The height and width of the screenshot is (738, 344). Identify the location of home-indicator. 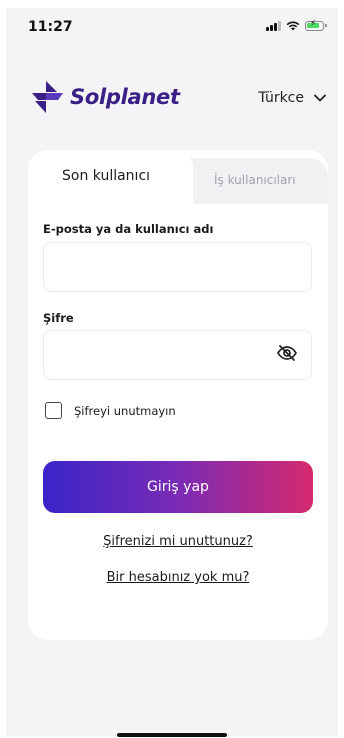
(172, 735).